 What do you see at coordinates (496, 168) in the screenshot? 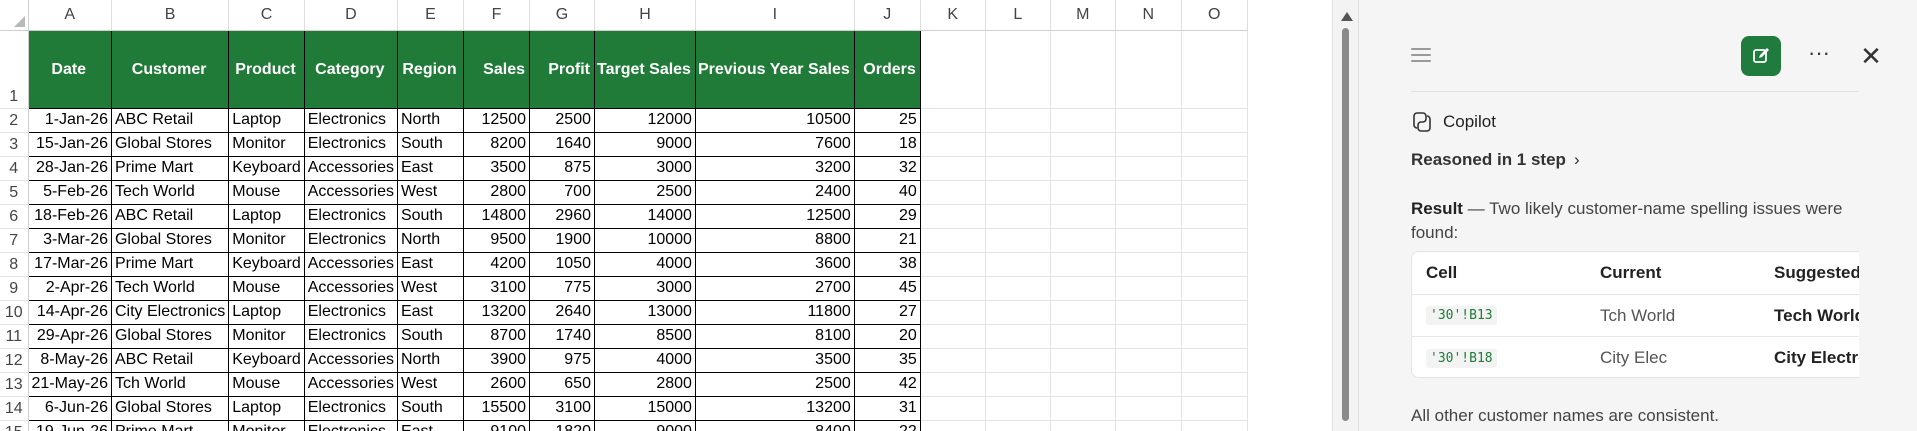
I see `data-cell: 3500` at bounding box center [496, 168].